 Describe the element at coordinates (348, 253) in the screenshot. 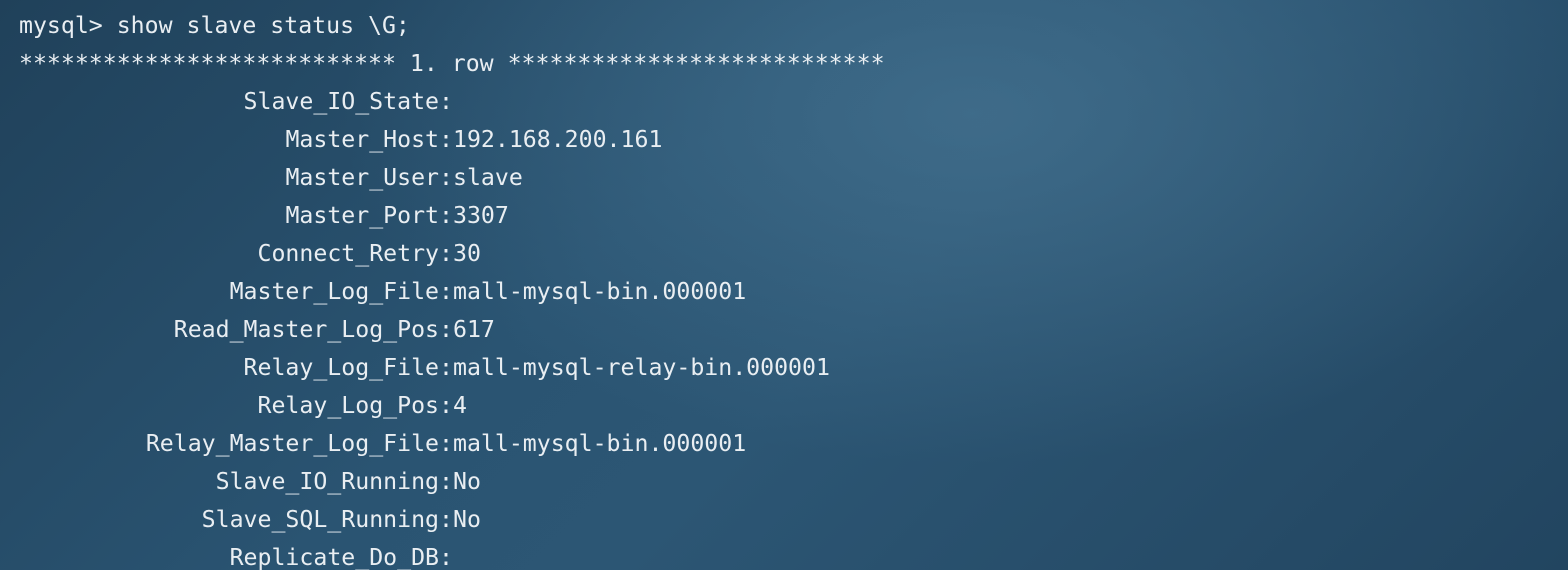

I see `field-name: Connect_Retry` at that location.